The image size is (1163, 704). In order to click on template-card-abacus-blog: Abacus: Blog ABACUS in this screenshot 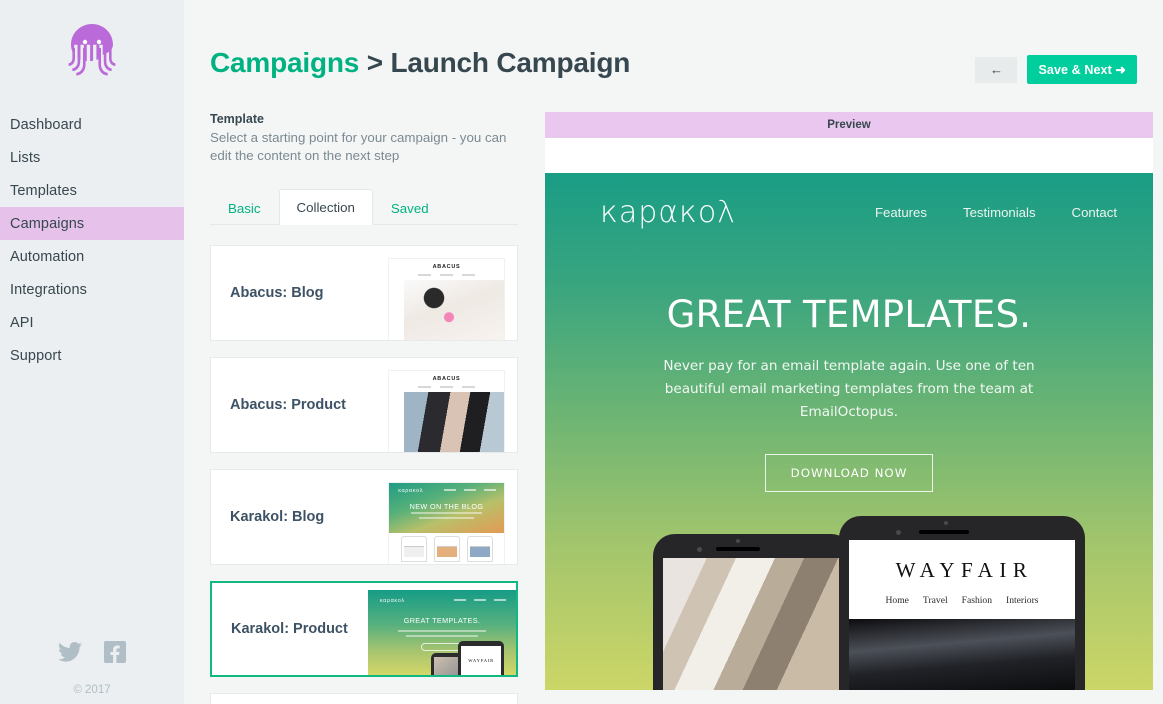, I will do `click(364, 293)`.